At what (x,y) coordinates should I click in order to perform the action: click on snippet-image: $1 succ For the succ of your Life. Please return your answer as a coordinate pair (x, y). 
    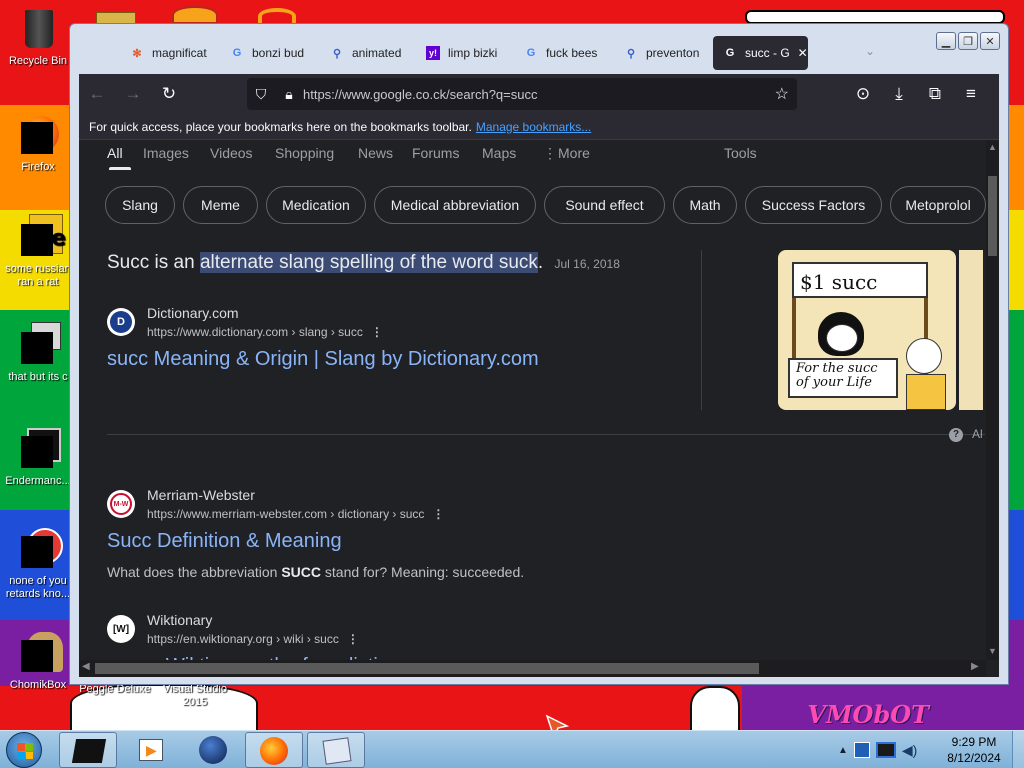
    Looking at the image, I should click on (867, 330).